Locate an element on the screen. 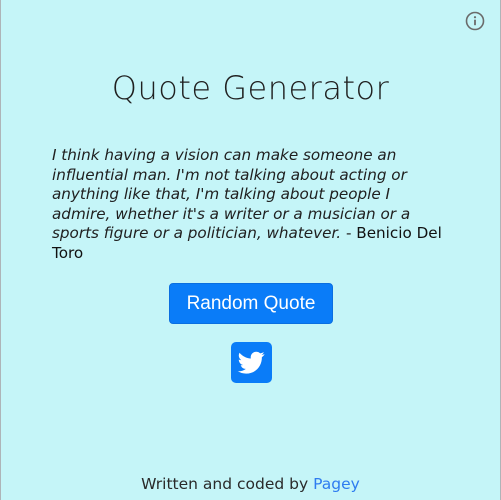  author-link: Pagey is located at coordinates (336, 484).